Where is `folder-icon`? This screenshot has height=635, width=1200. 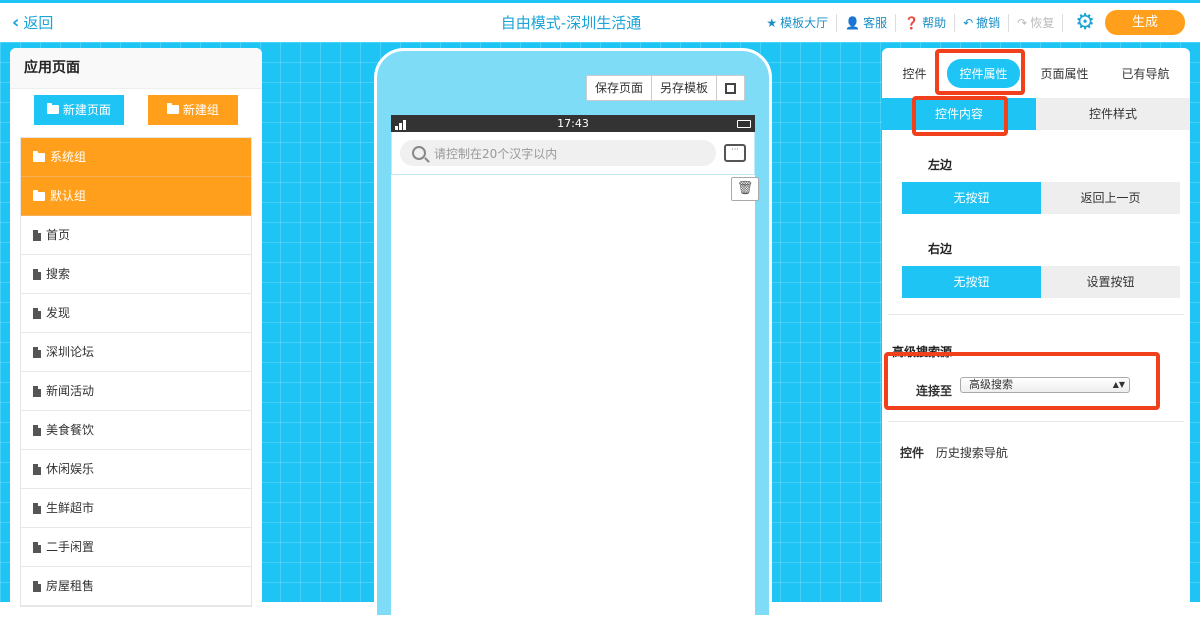 folder-icon is located at coordinates (173, 108).